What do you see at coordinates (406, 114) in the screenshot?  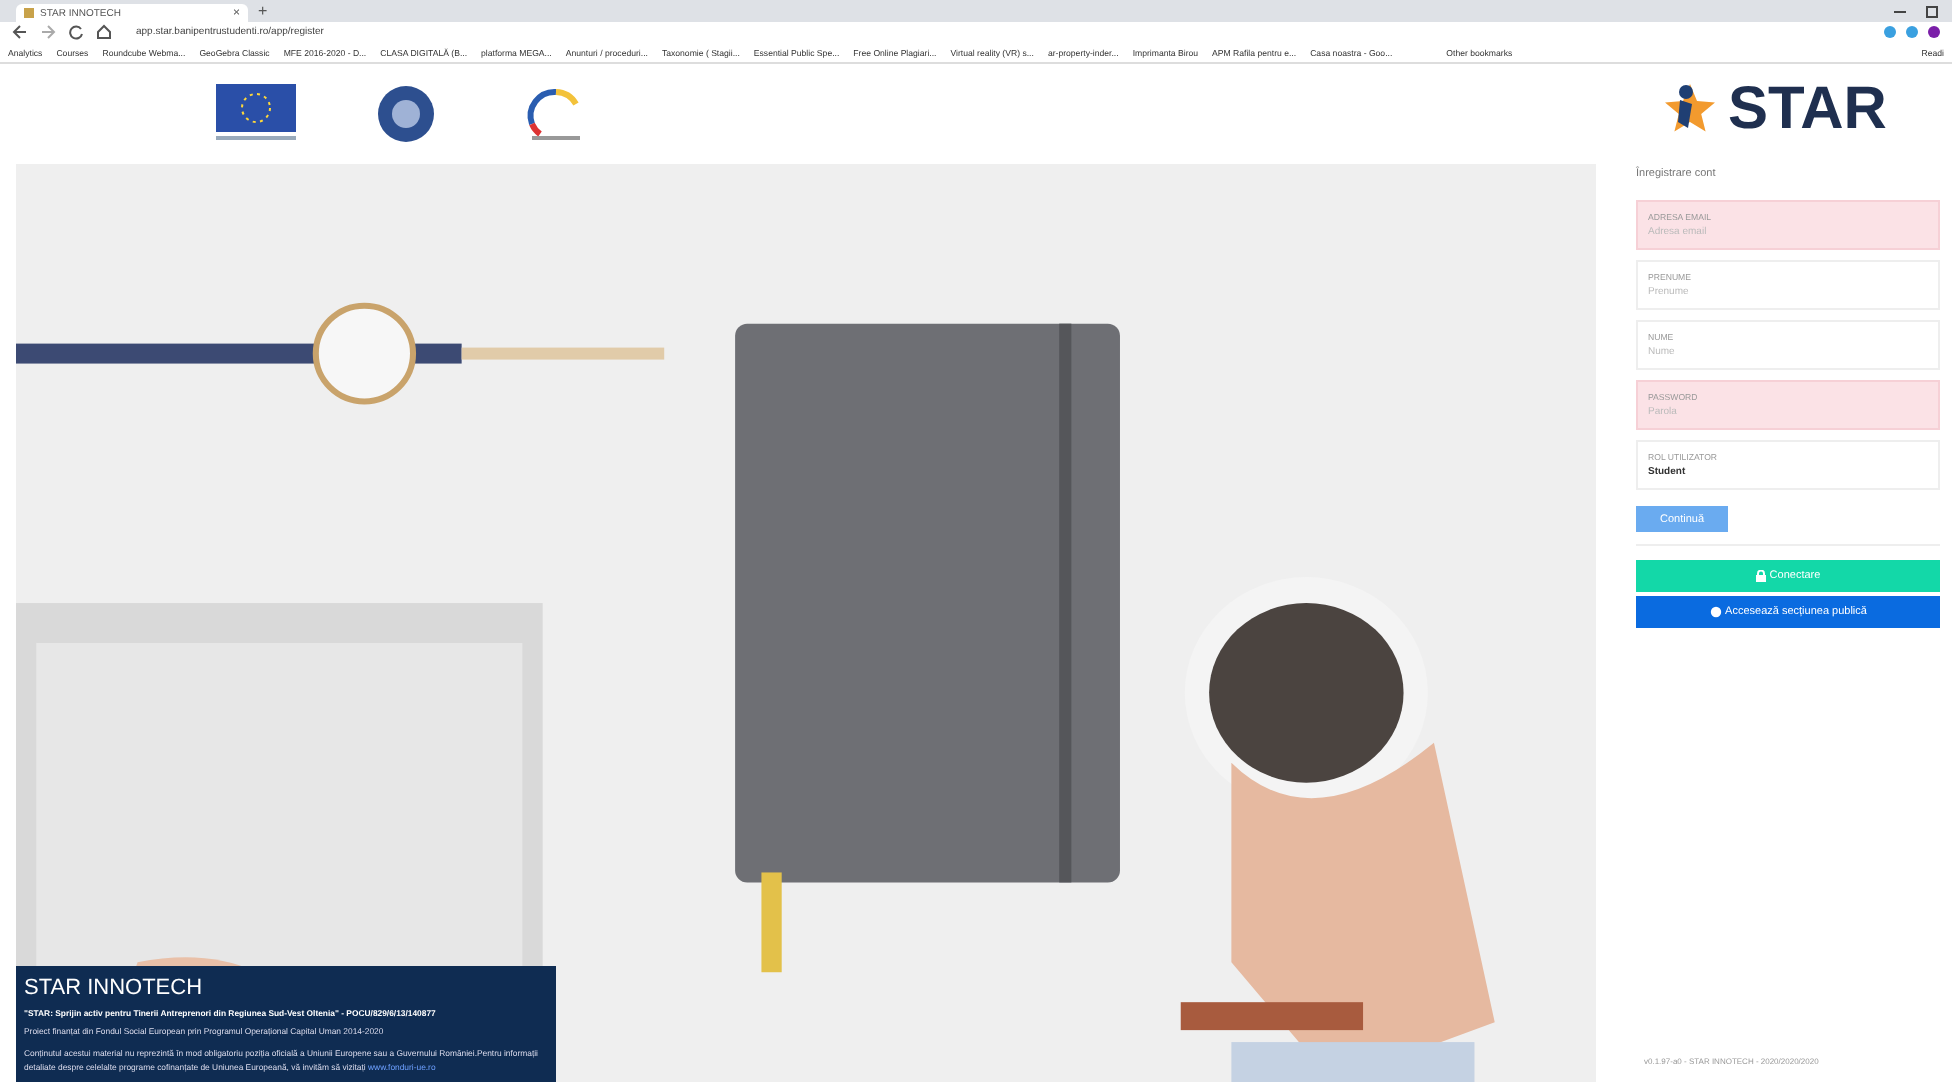 I see `emblem-logo` at bounding box center [406, 114].